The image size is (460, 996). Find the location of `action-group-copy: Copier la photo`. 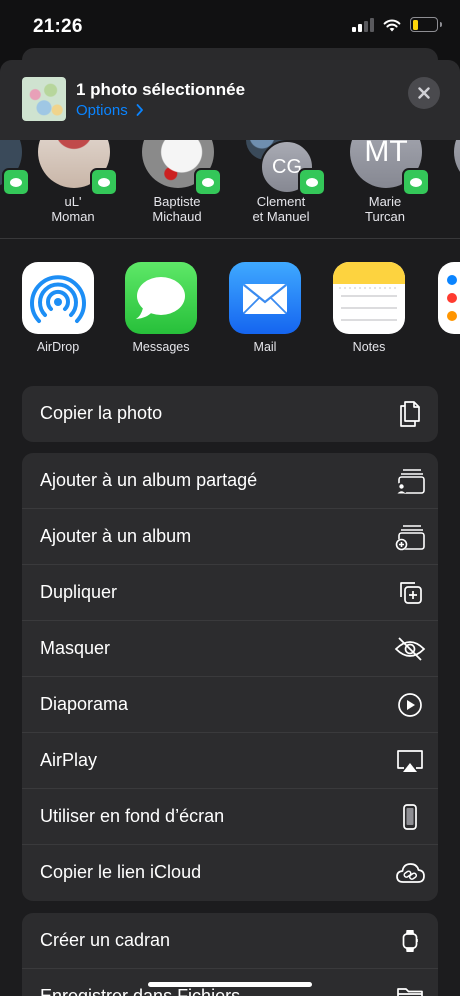

action-group-copy: Copier la photo is located at coordinates (230, 414).